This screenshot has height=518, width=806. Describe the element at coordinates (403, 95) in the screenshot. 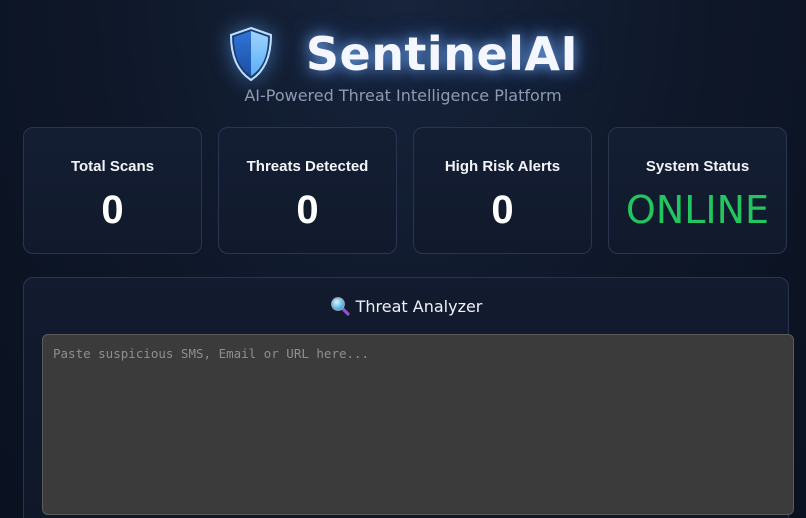

I see `app-subtitle: AI-Powered Threat Intelligence Platform` at that location.